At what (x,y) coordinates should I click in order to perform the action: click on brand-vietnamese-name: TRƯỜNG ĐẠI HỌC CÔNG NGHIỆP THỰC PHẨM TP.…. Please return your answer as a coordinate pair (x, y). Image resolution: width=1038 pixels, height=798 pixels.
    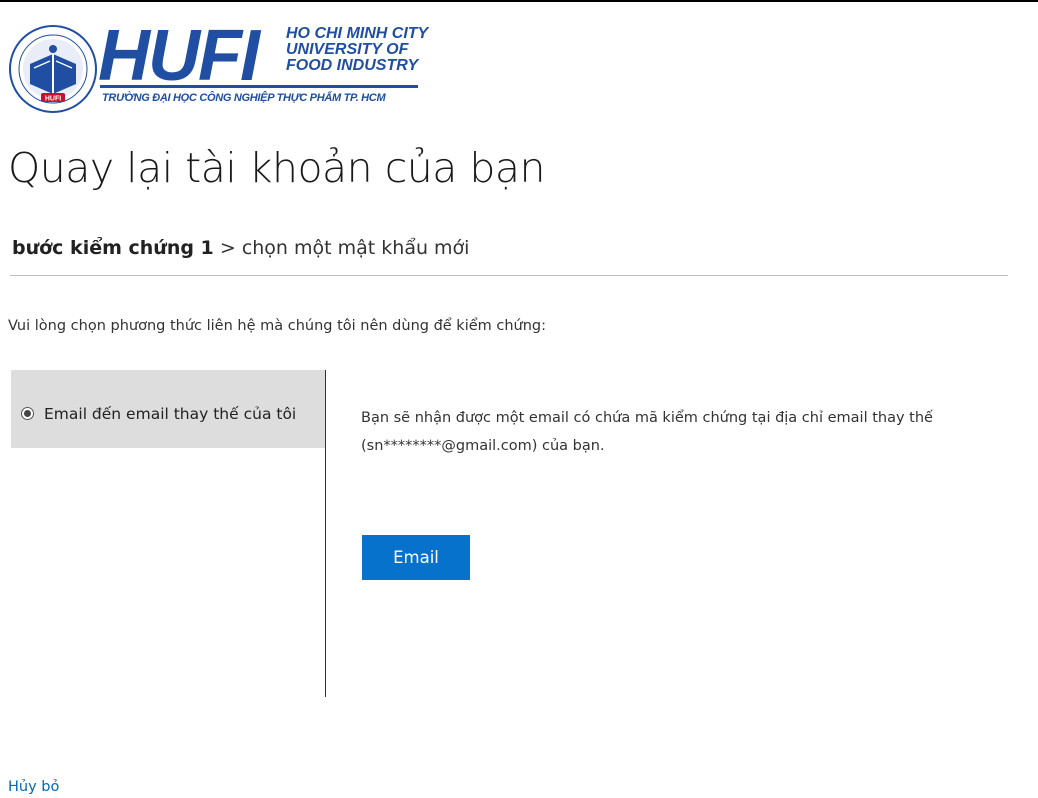
    Looking at the image, I should click on (244, 98).